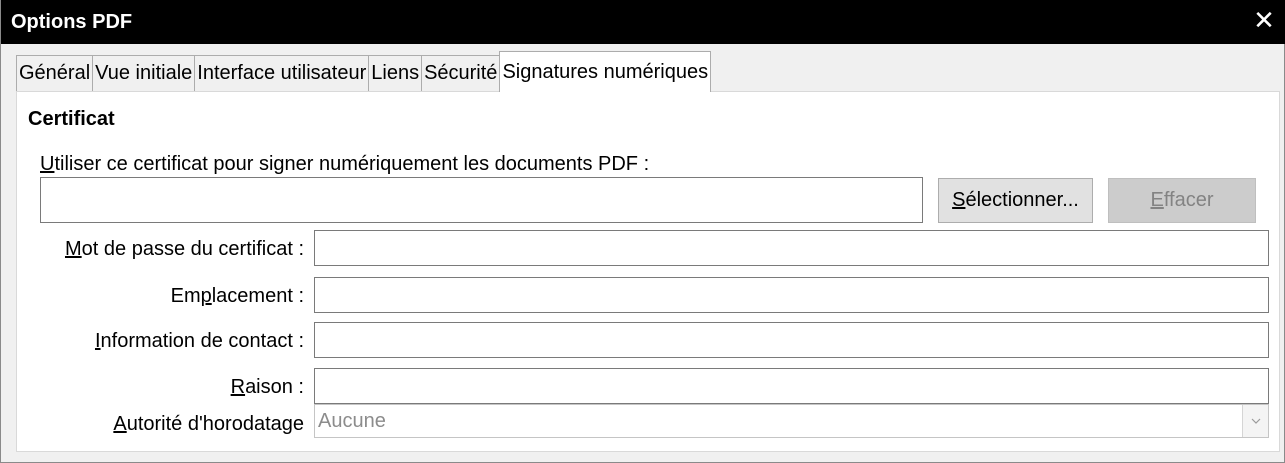 The image size is (1285, 463). Describe the element at coordinates (144, 73) in the screenshot. I see `tab-initial-view: Vue initiale` at that location.